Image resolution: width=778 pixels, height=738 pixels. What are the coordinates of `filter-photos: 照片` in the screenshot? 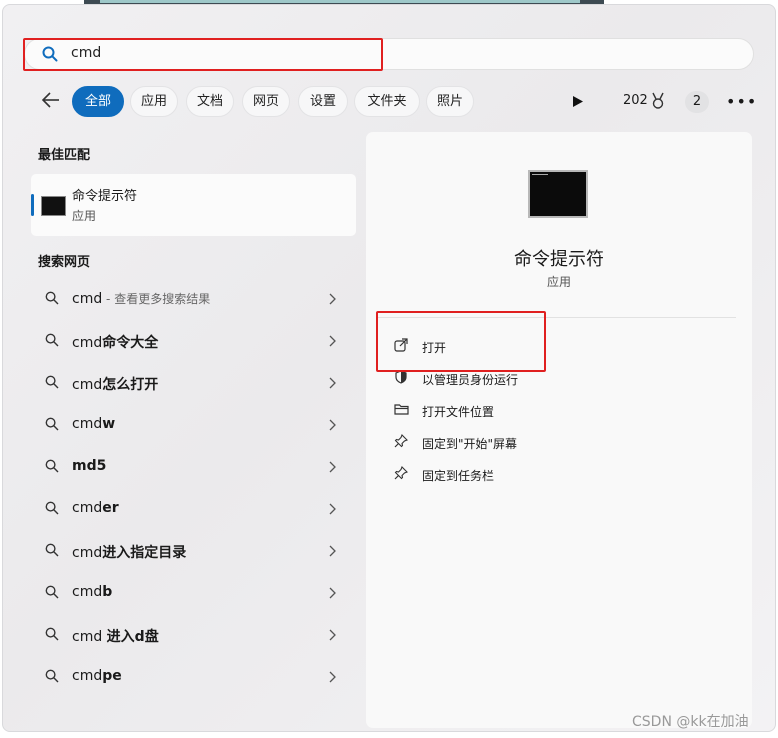 It's located at (450, 101).